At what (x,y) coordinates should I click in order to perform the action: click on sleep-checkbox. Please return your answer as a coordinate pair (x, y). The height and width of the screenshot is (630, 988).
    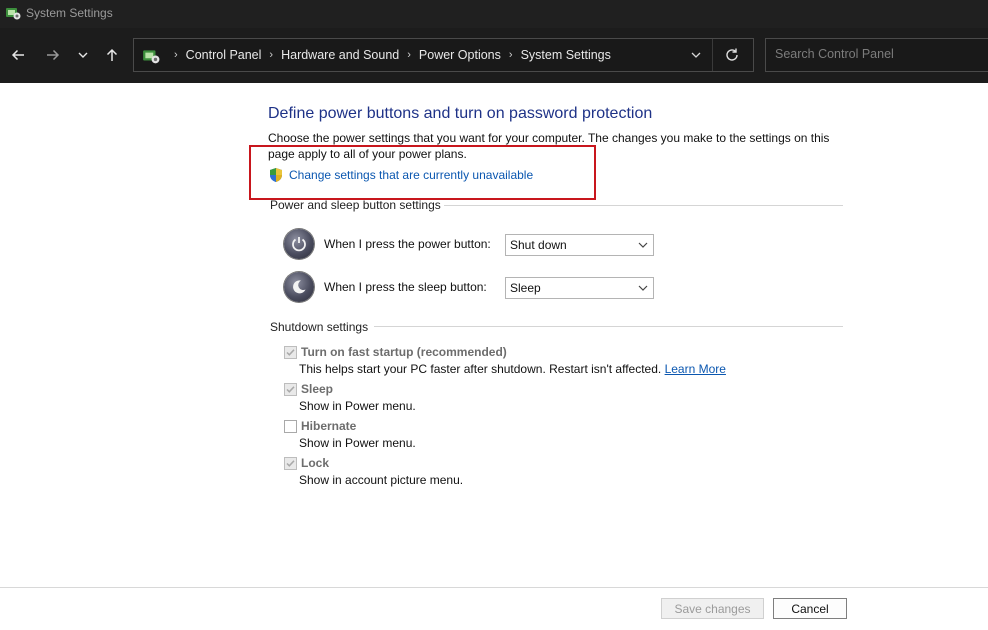
    Looking at the image, I should click on (290, 389).